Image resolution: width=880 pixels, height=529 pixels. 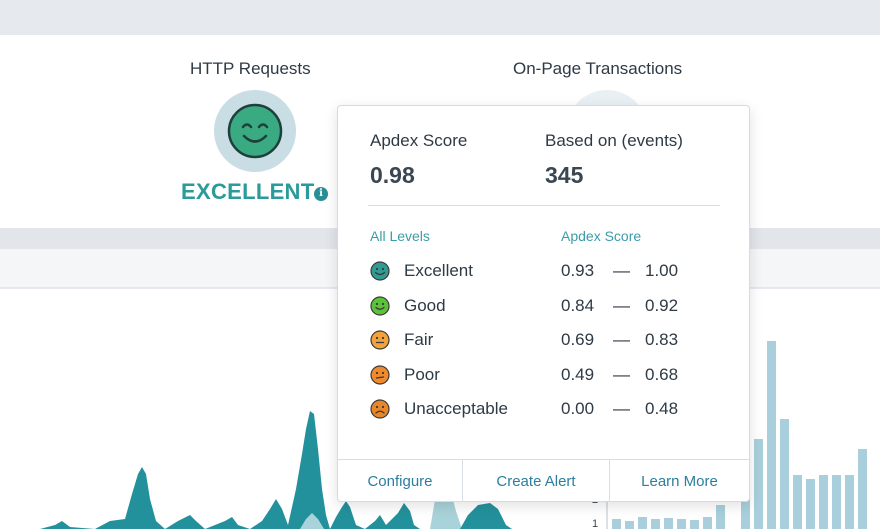 I want to click on unacceptable-face-icon, so click(x=380, y=411).